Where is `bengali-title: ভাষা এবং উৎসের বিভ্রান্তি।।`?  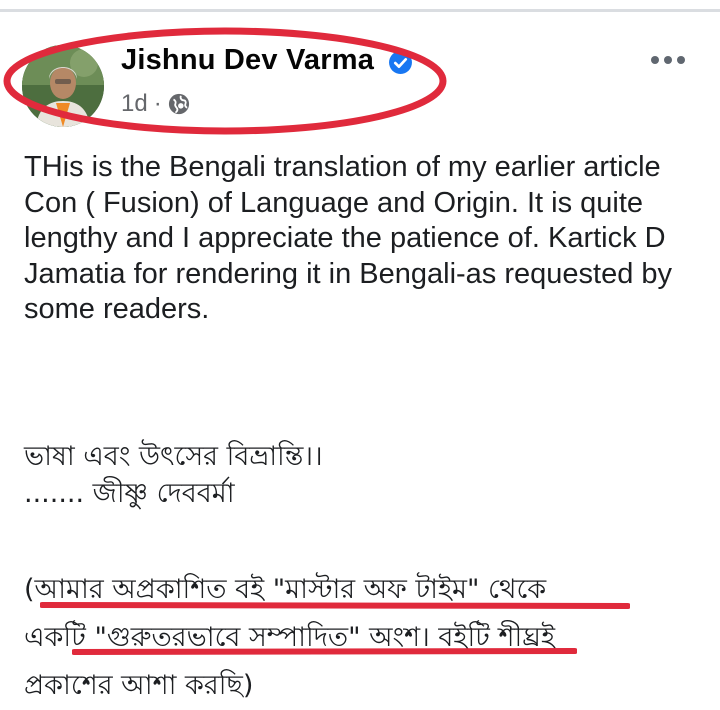 bengali-title: ভাষা এবং উৎসের বিভ্রান্তি।। is located at coordinates (173, 456).